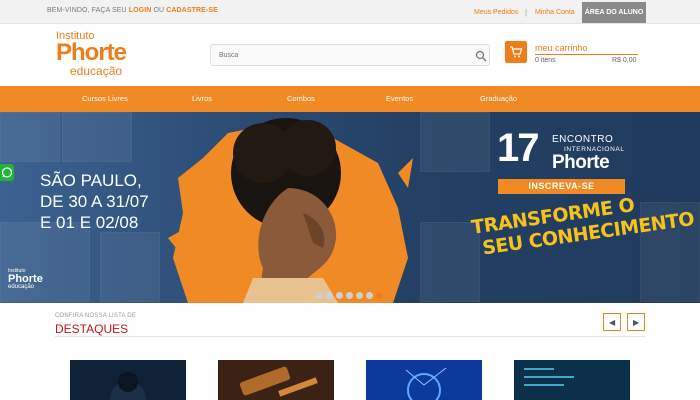 This screenshot has width=700, height=400. I want to click on cart-title: meu carrinho, so click(561, 48).